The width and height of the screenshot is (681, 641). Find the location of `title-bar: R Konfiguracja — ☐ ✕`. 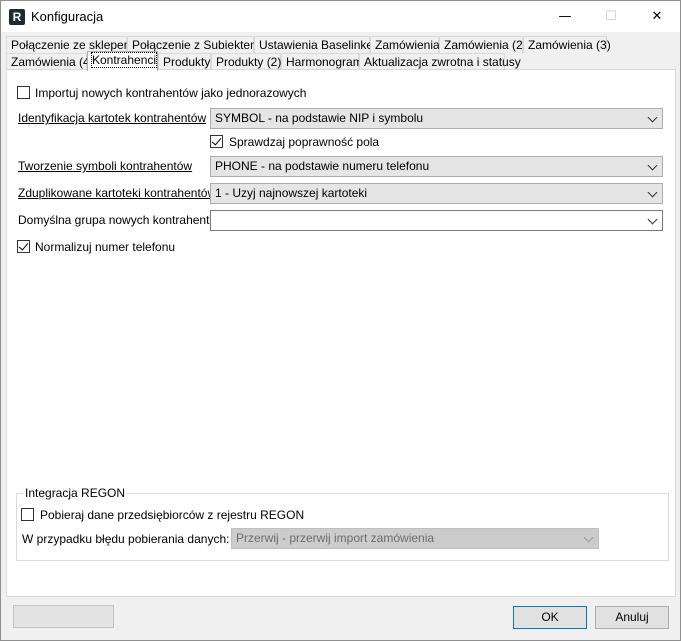

title-bar: R Konfiguracja — ☐ ✕ is located at coordinates (340, 16).